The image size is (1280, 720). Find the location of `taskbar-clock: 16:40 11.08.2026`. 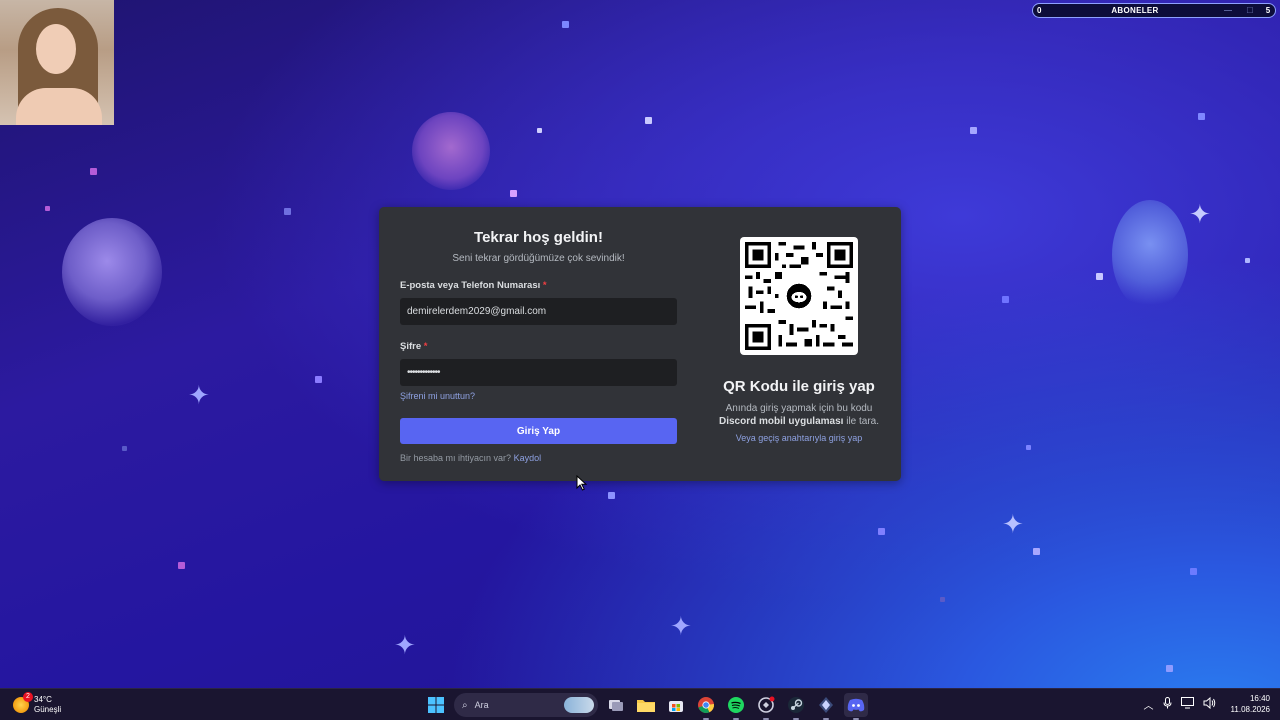

taskbar-clock: 16:40 11.08.2026 is located at coordinates (1250, 704).